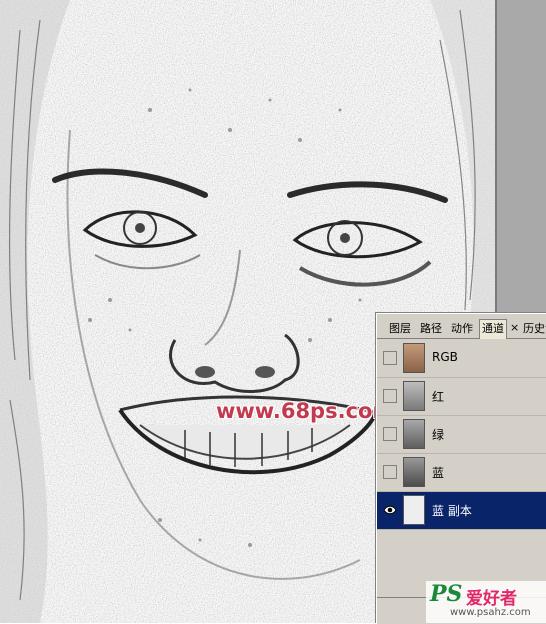 Image resolution: width=546 pixels, height=624 pixels. What do you see at coordinates (461, 473) in the screenshot?
I see `channel-row-blue: 蓝` at bounding box center [461, 473].